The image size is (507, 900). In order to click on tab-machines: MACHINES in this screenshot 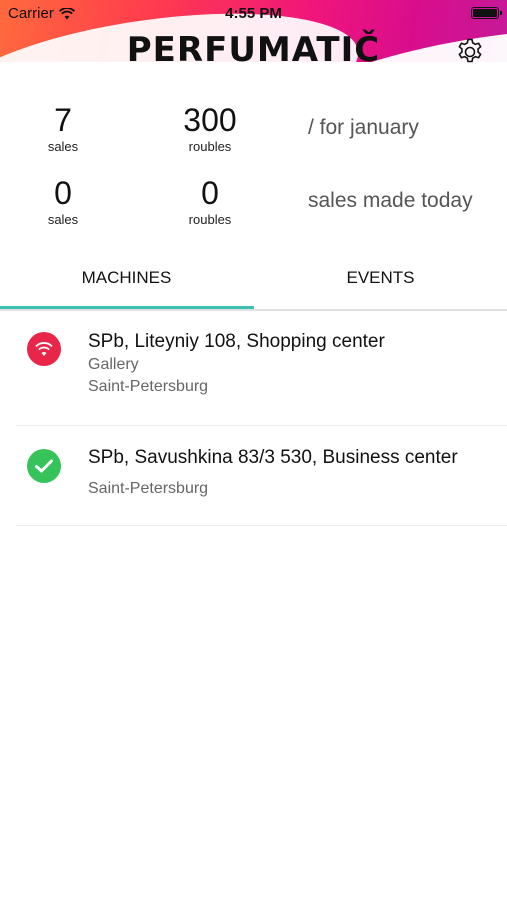, I will do `click(126, 278)`.